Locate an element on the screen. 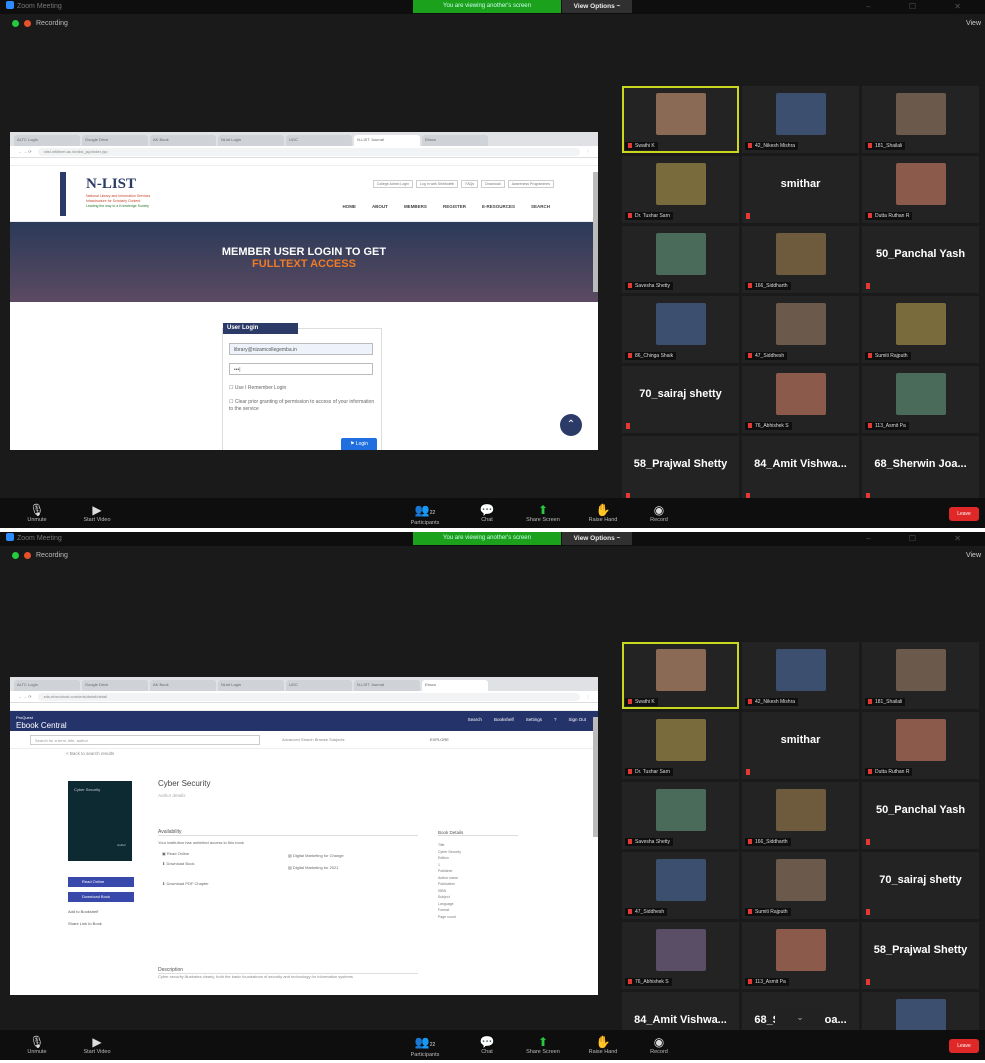  read-online-link: ▣ Read Online is located at coordinates (217, 853).